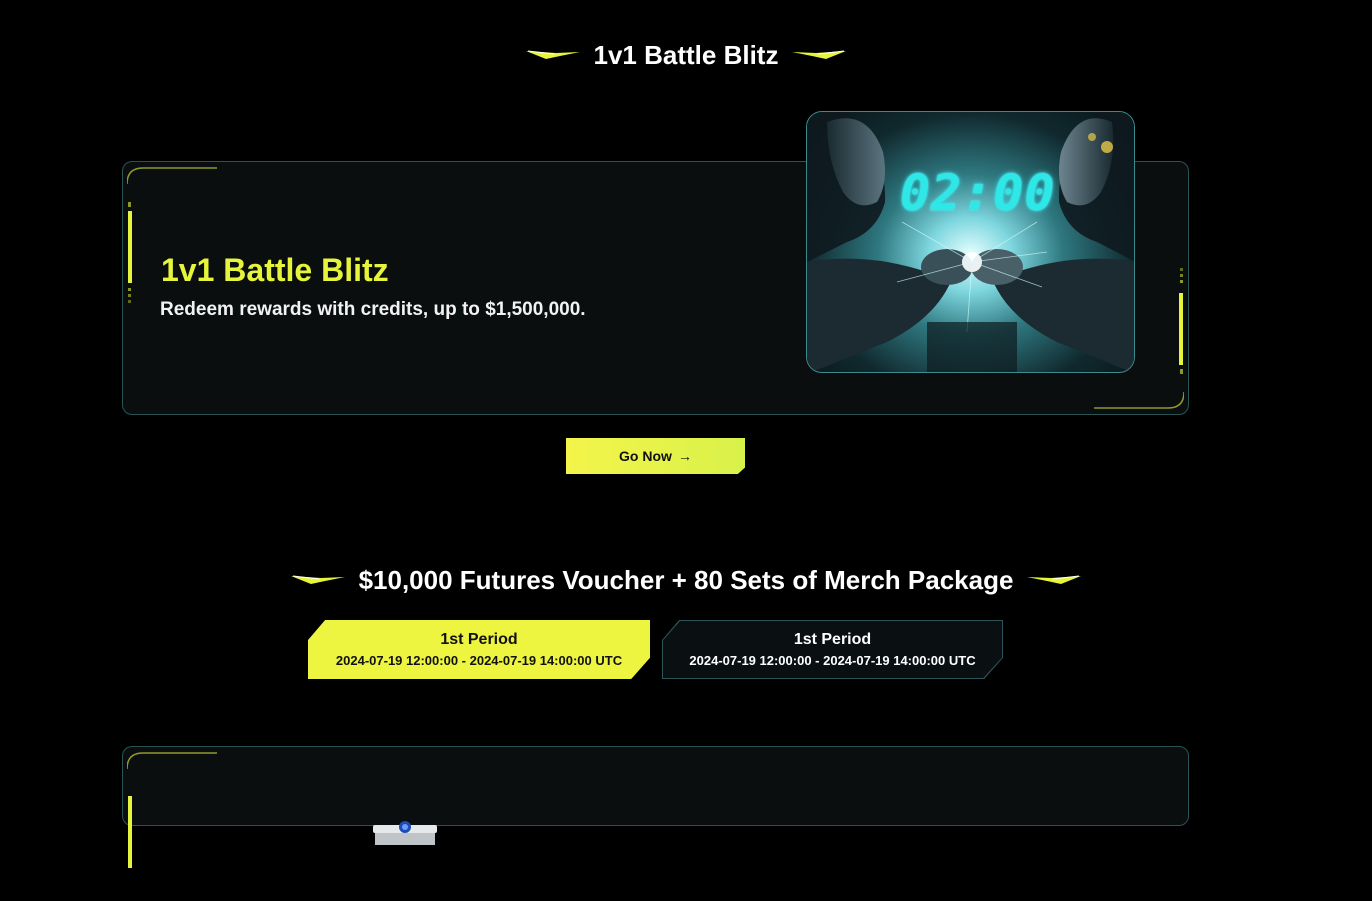  Describe the element at coordinates (655, 807) in the screenshot. I see `voucher-card` at that location.